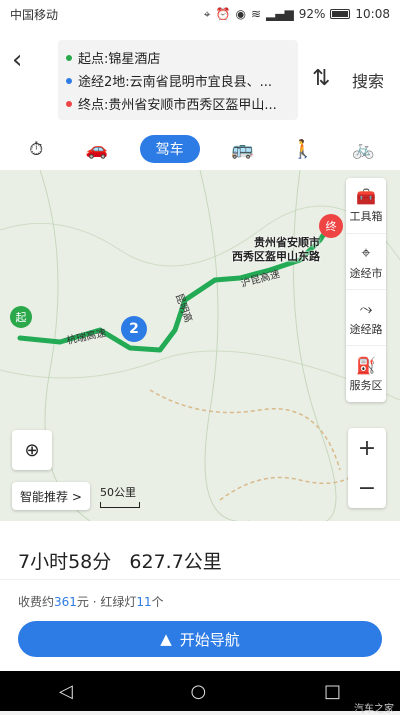 This screenshot has height=715, width=400. Describe the element at coordinates (119, 59) in the screenshot. I see `start-text: 起点:锦星酒店` at that location.